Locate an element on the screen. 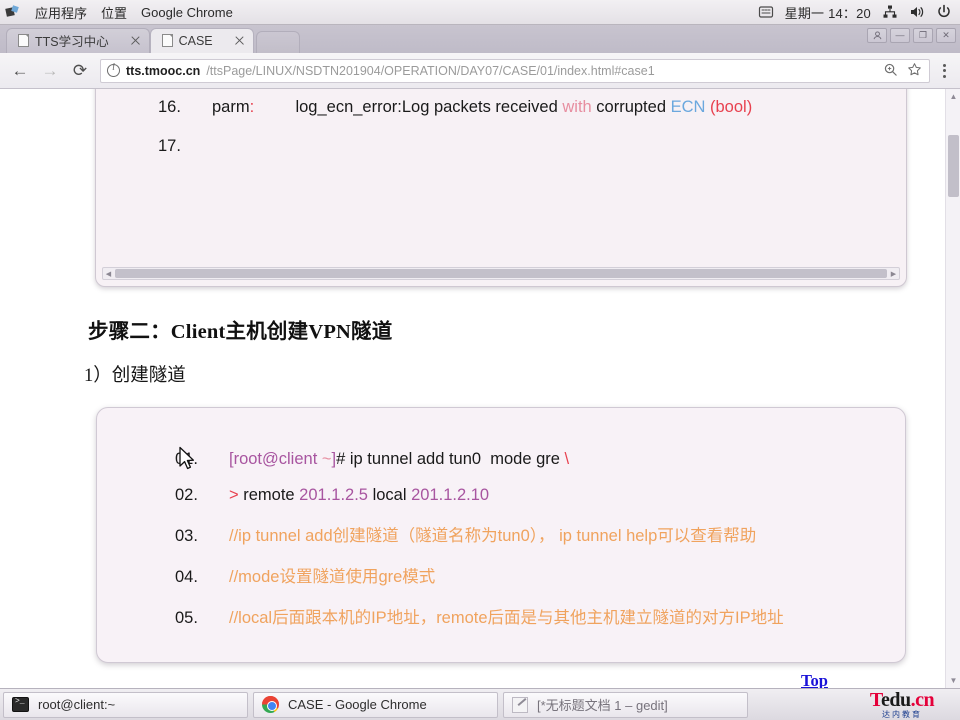 The height and width of the screenshot is (720, 960). scroll-right-icon: ▶ is located at coordinates (893, 274).